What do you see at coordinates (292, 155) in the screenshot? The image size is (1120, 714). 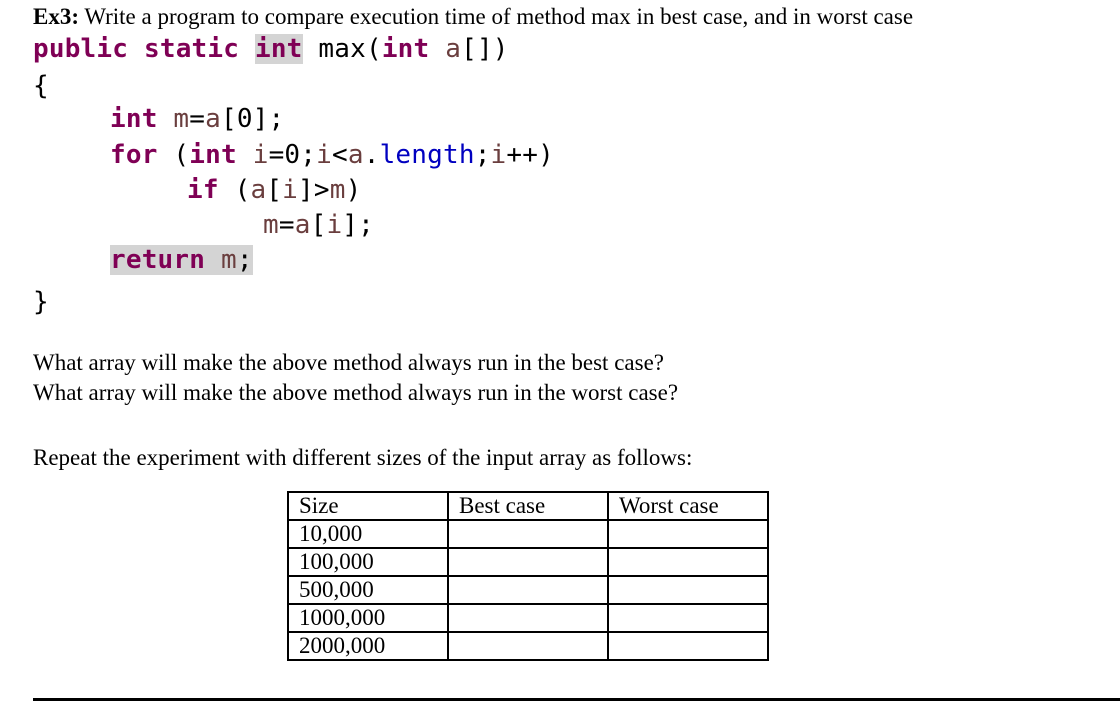 I see `code-punct: =0;` at bounding box center [292, 155].